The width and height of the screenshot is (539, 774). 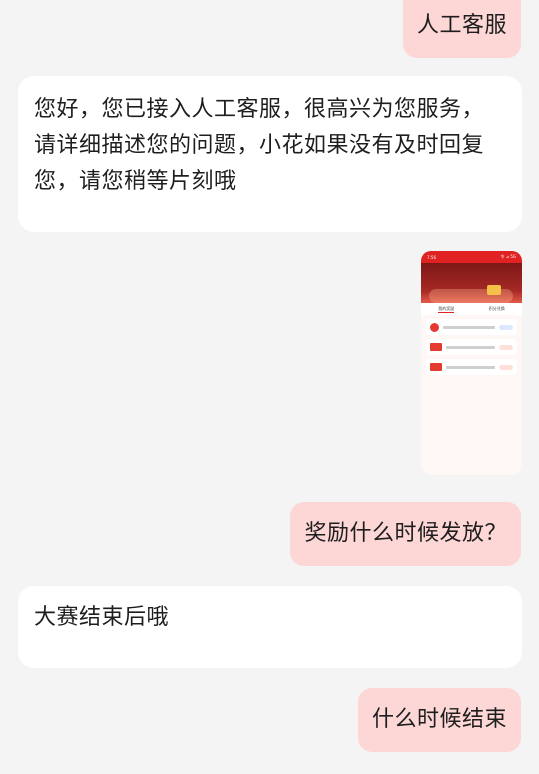 What do you see at coordinates (471, 309) in the screenshot?
I see `thumbnail-tabs: 我的奖励 积分兑换` at bounding box center [471, 309].